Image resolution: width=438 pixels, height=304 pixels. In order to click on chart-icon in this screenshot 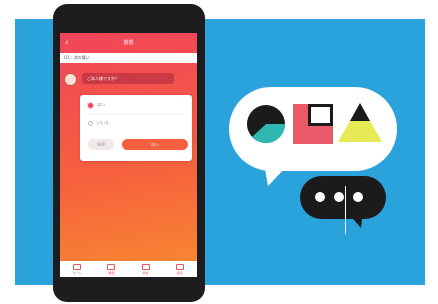, I will do `click(145, 266)`.